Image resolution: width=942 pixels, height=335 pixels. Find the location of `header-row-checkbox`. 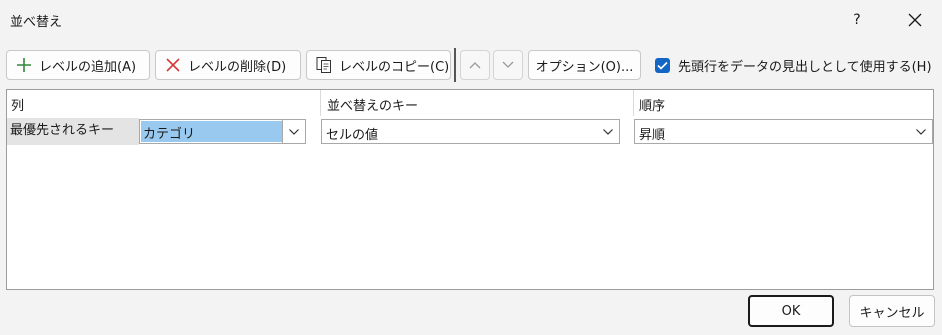

header-row-checkbox is located at coordinates (662, 65).